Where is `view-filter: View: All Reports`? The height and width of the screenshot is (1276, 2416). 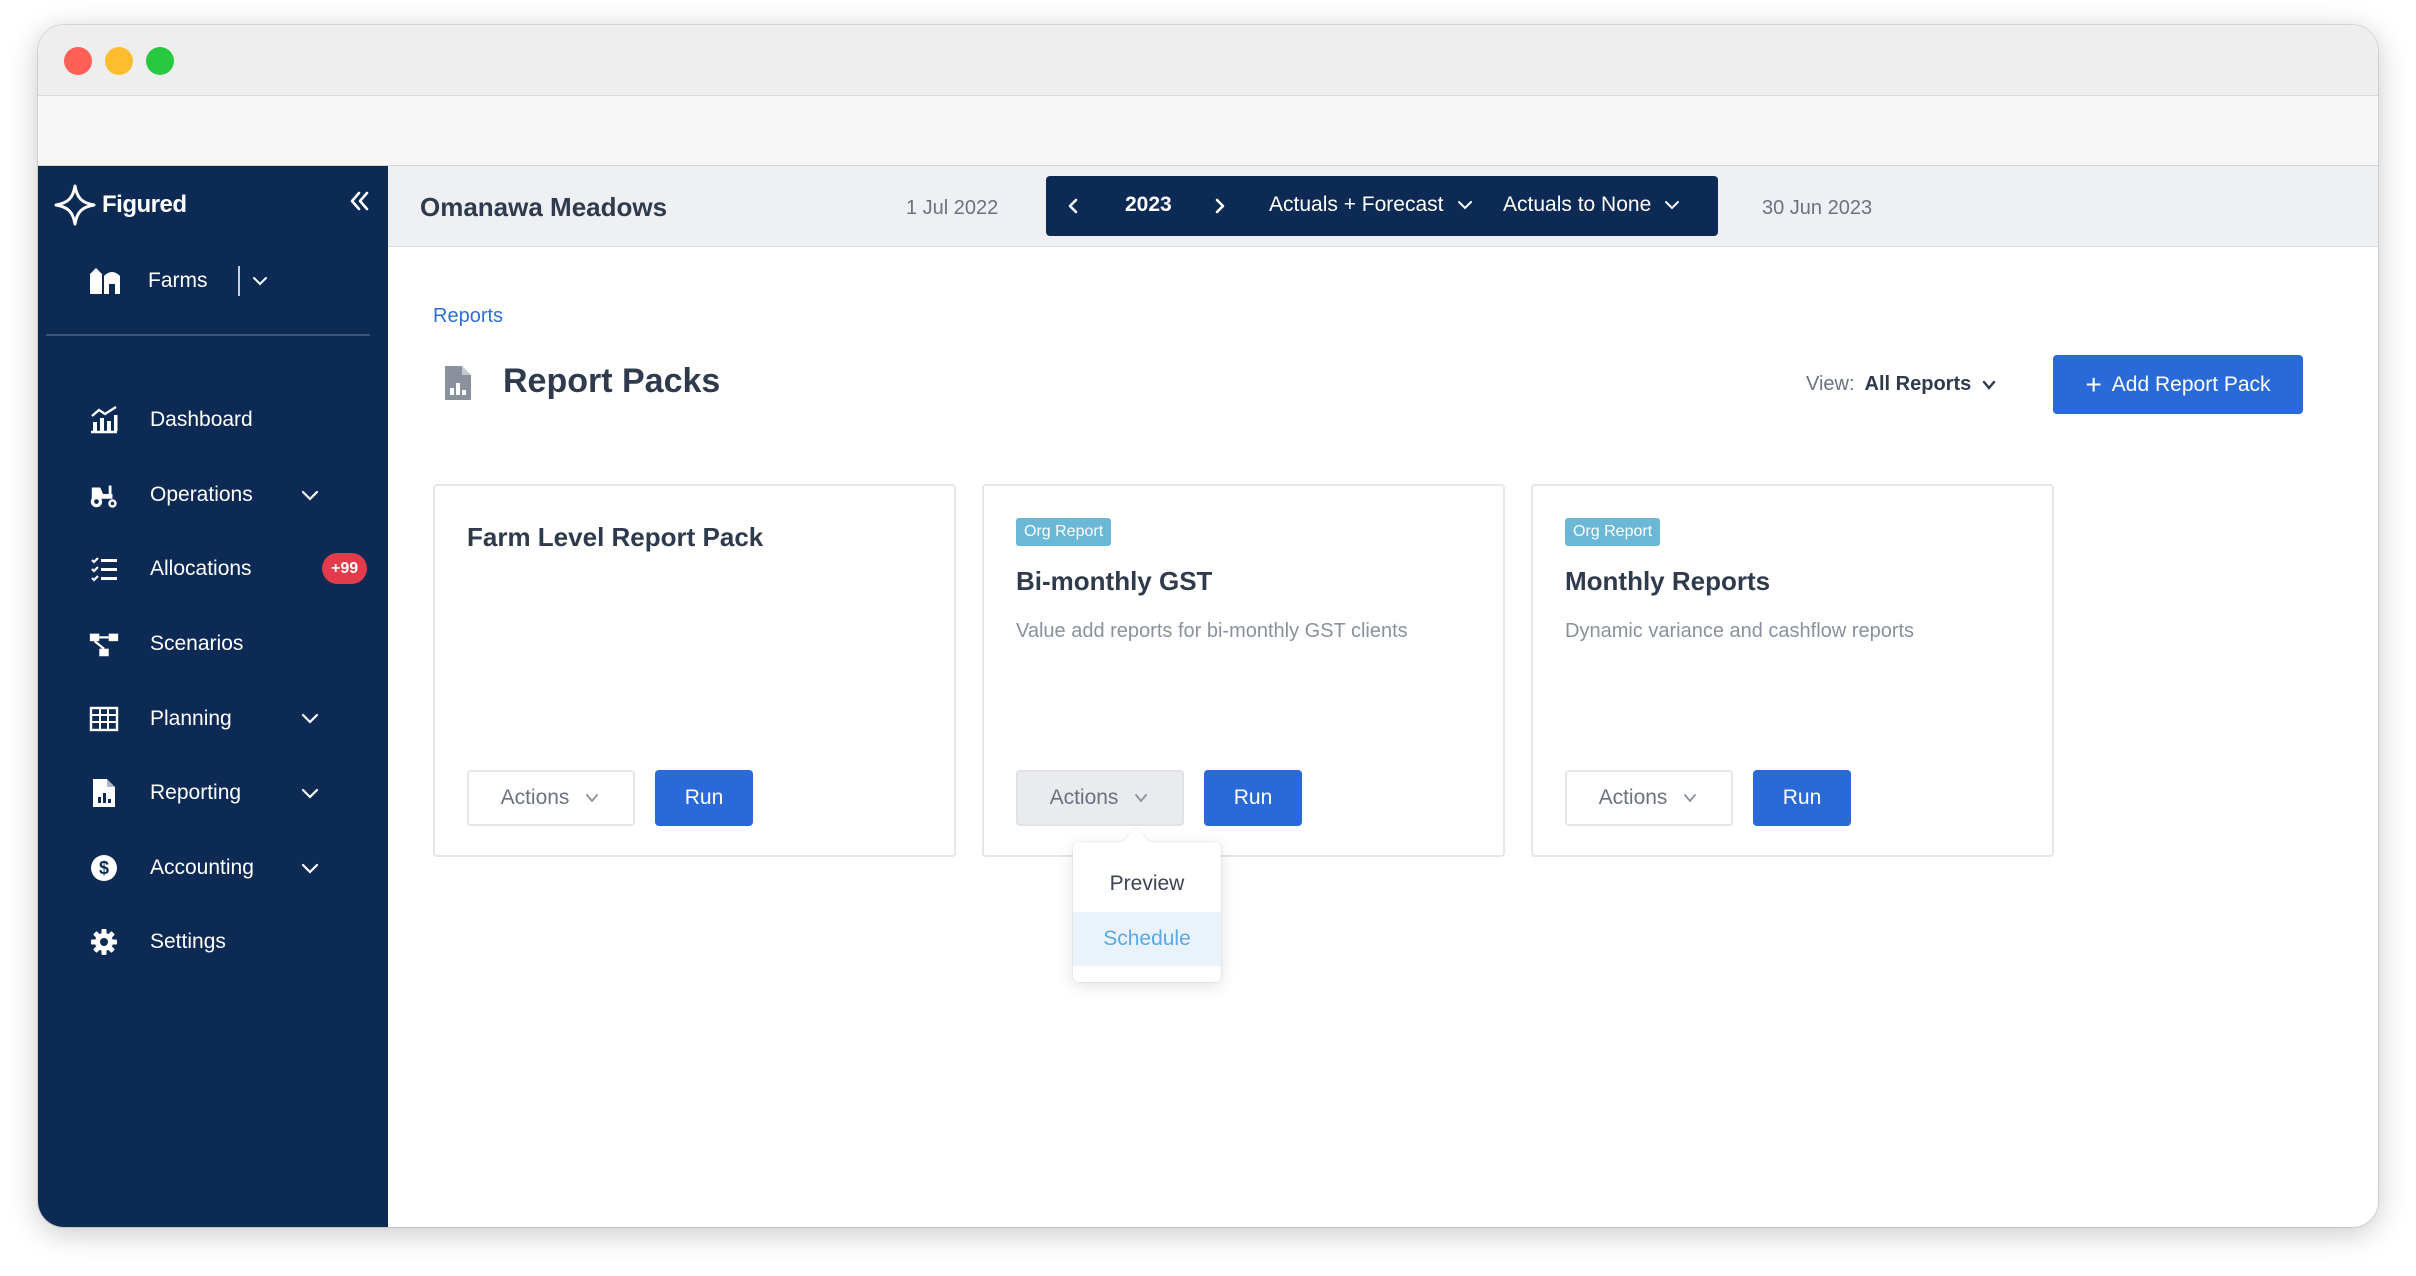 view-filter: View: All Reports is located at coordinates (1901, 384).